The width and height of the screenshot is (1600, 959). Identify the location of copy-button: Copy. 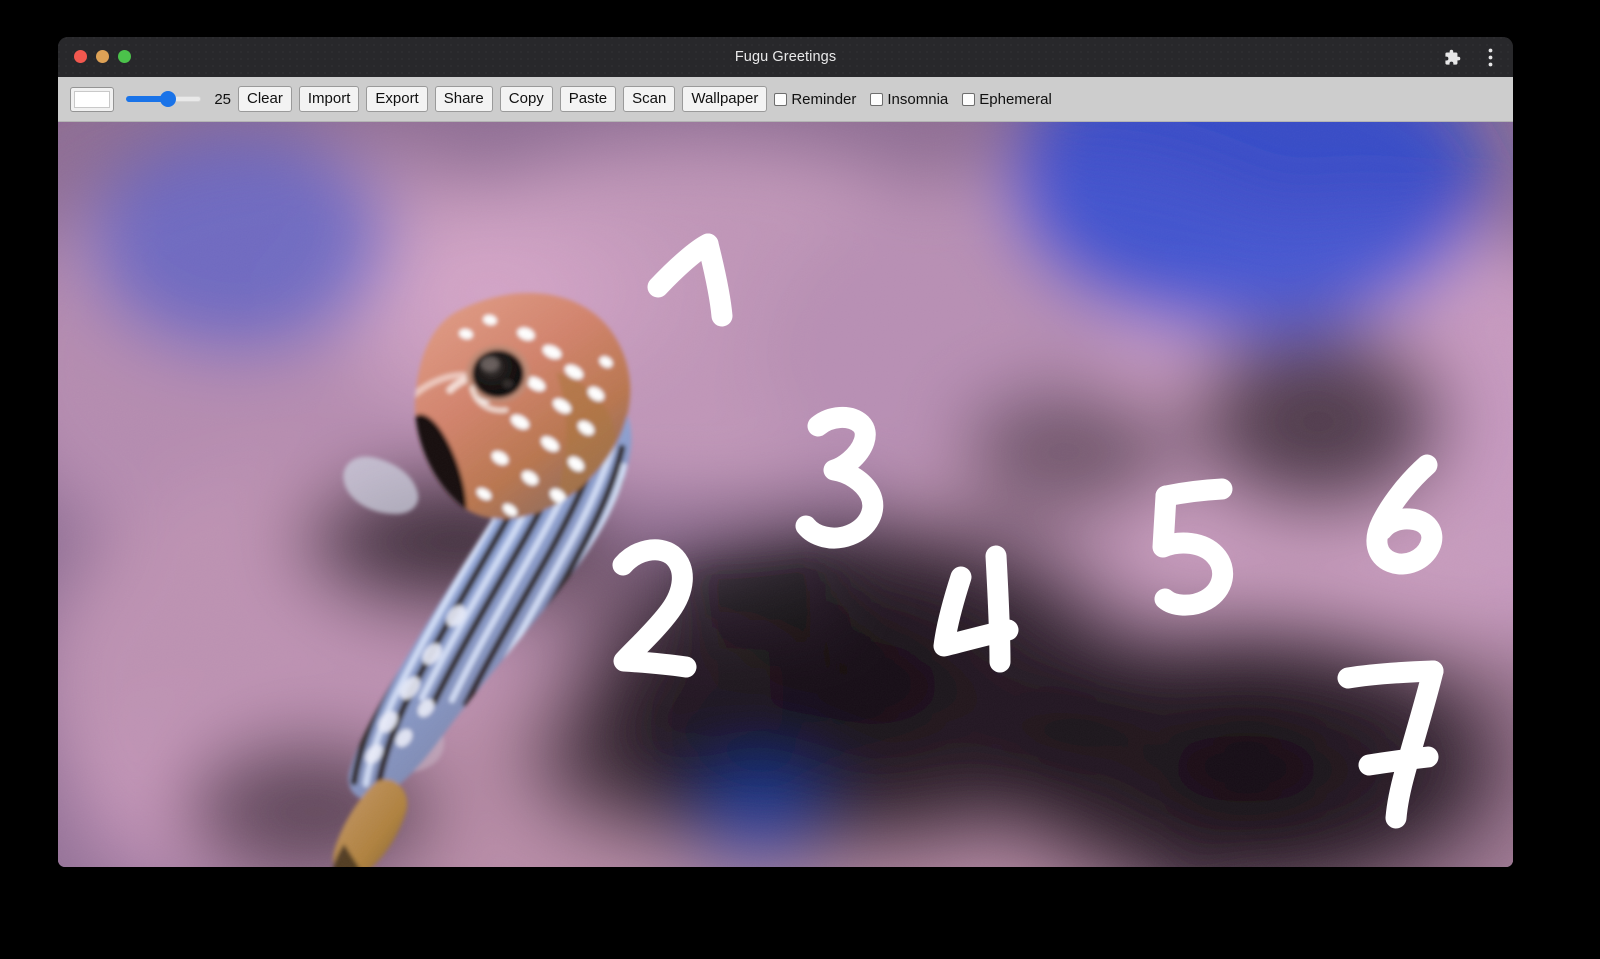
(526, 99).